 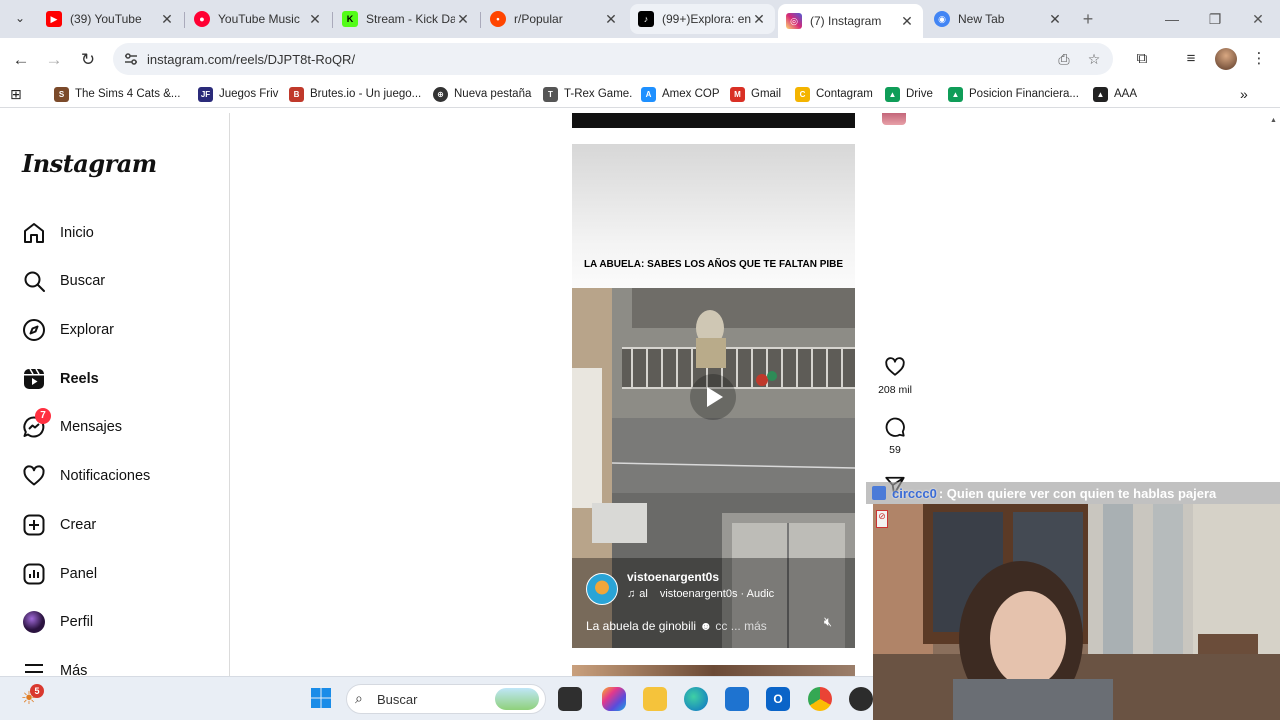 I want to click on nav-search: Buscar, so click(x=63, y=281).